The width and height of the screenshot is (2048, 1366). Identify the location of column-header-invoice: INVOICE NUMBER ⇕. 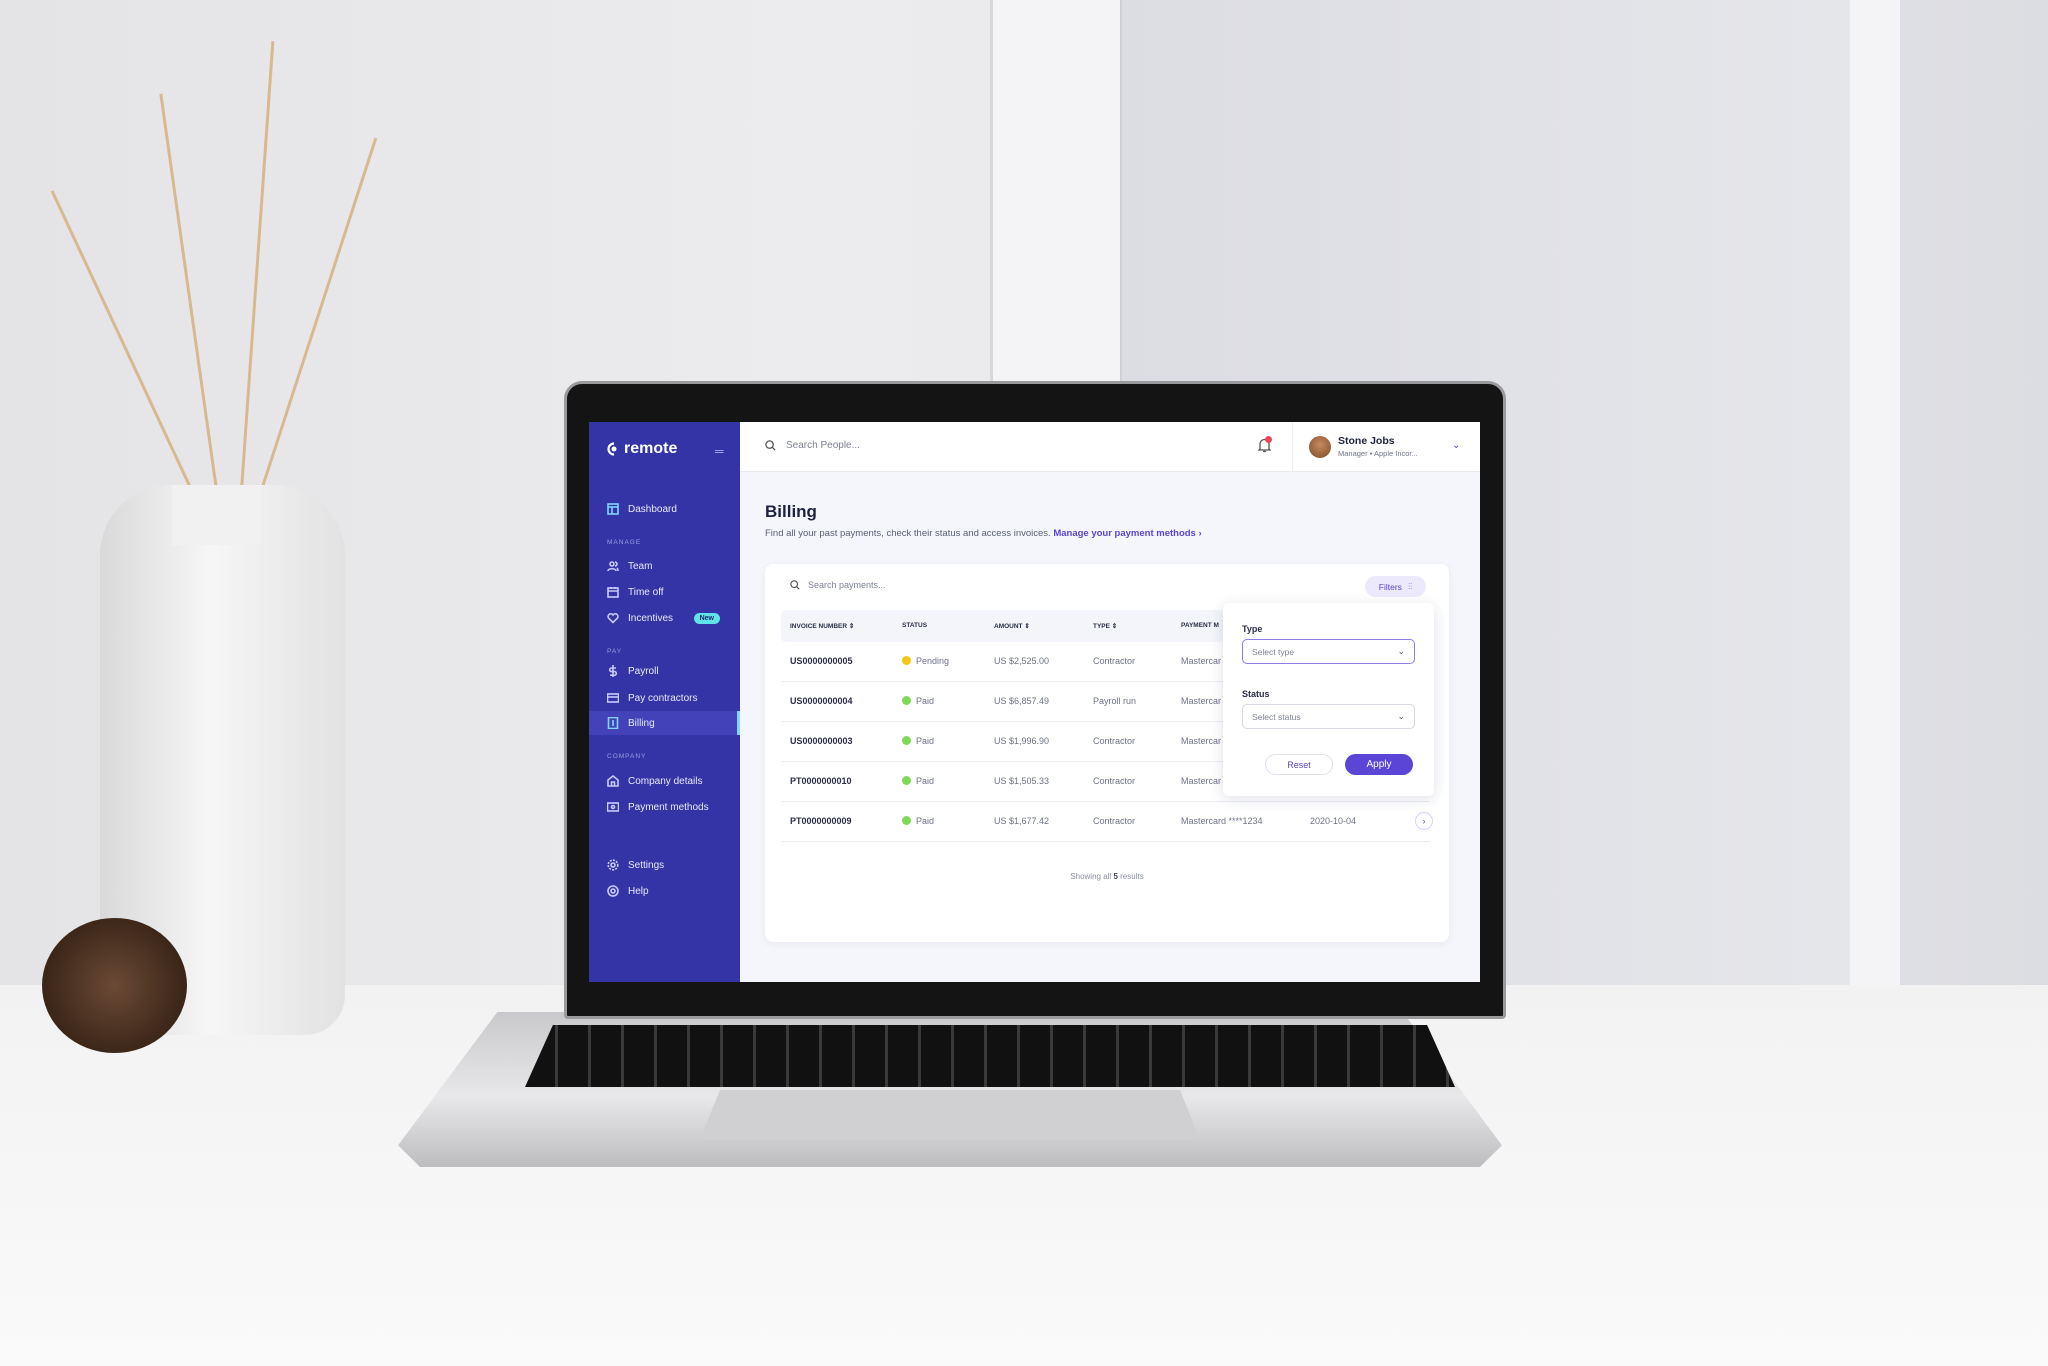
(822, 626).